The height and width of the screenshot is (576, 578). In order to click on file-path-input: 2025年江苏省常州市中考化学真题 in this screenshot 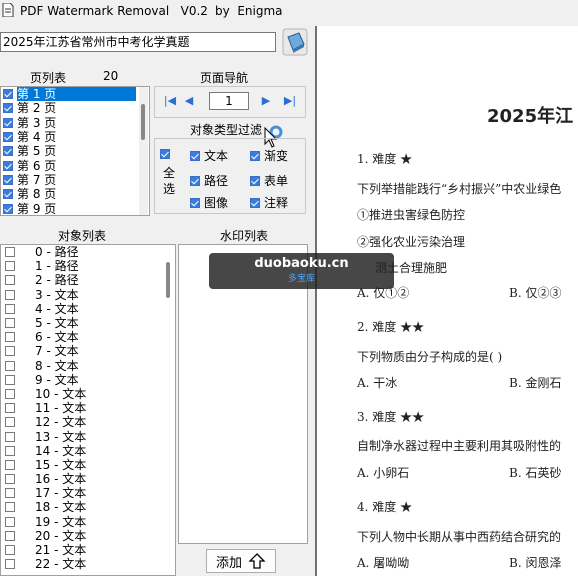, I will do `click(138, 42)`.